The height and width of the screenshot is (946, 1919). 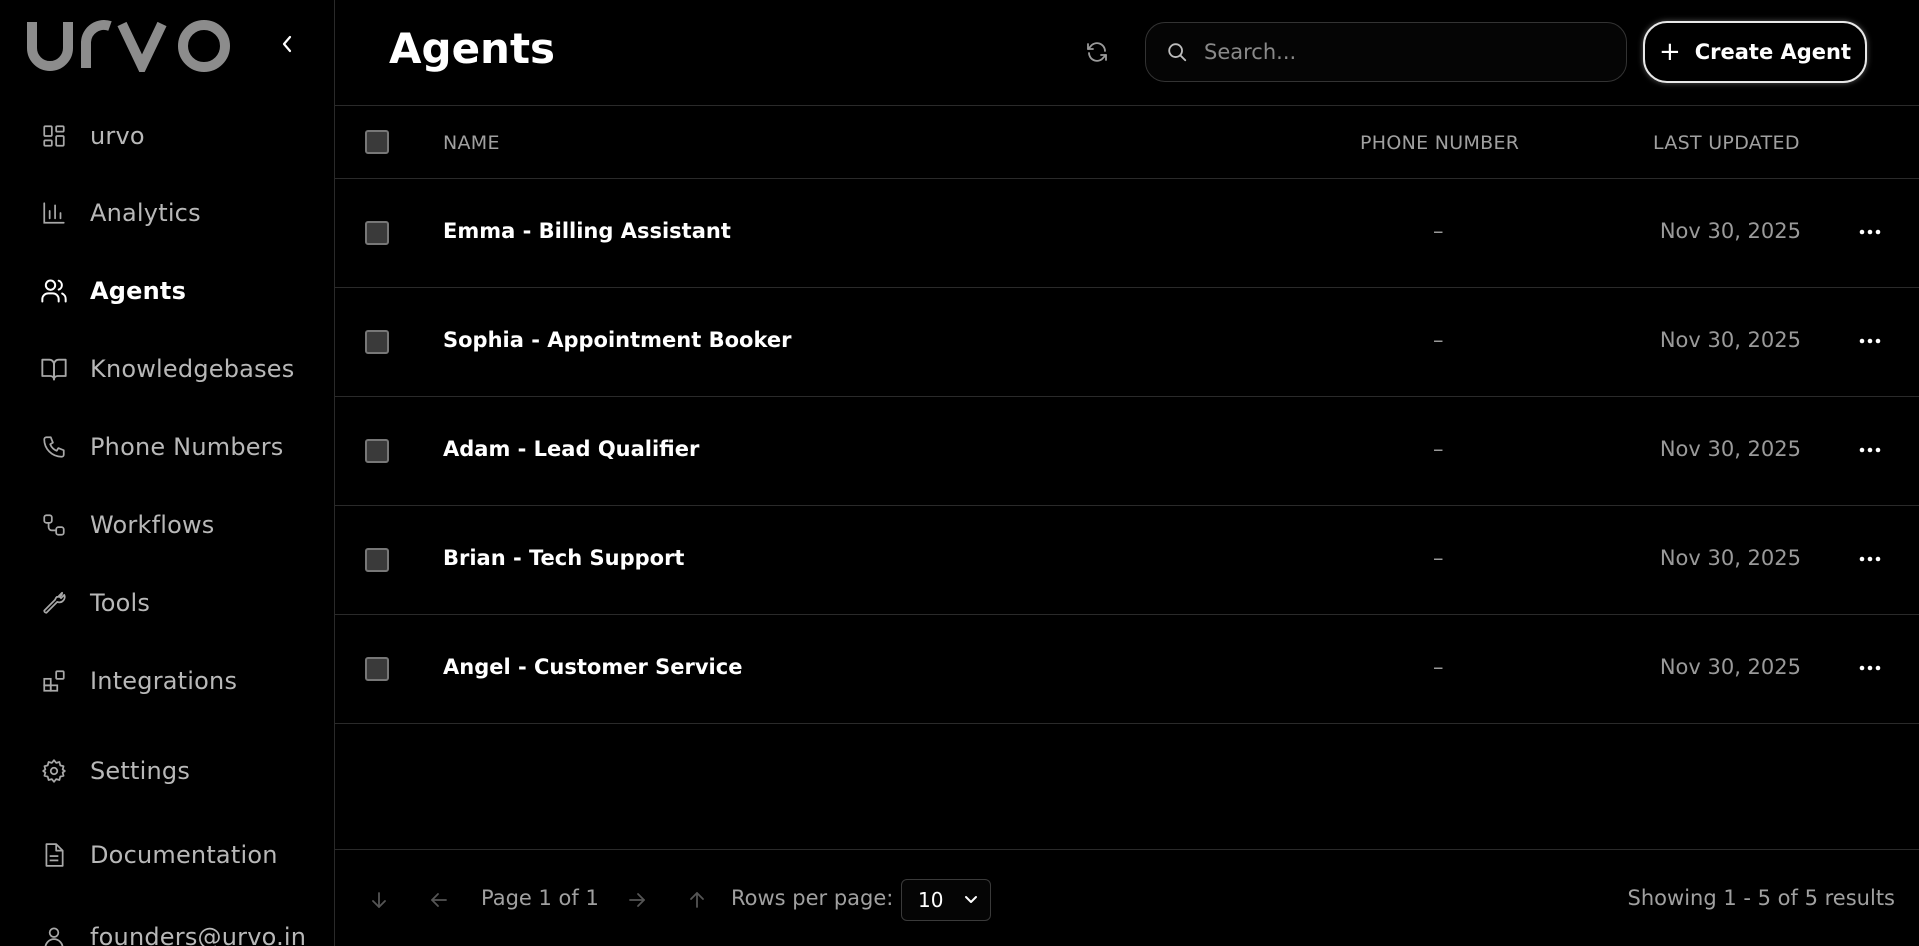 I want to click on arrow-down-icon, so click(x=379, y=900).